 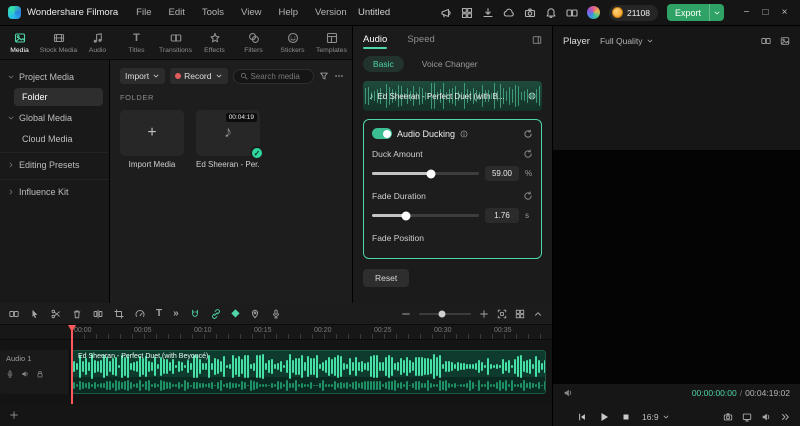 I want to click on collapse-timeline-icon, so click(x=538, y=314).